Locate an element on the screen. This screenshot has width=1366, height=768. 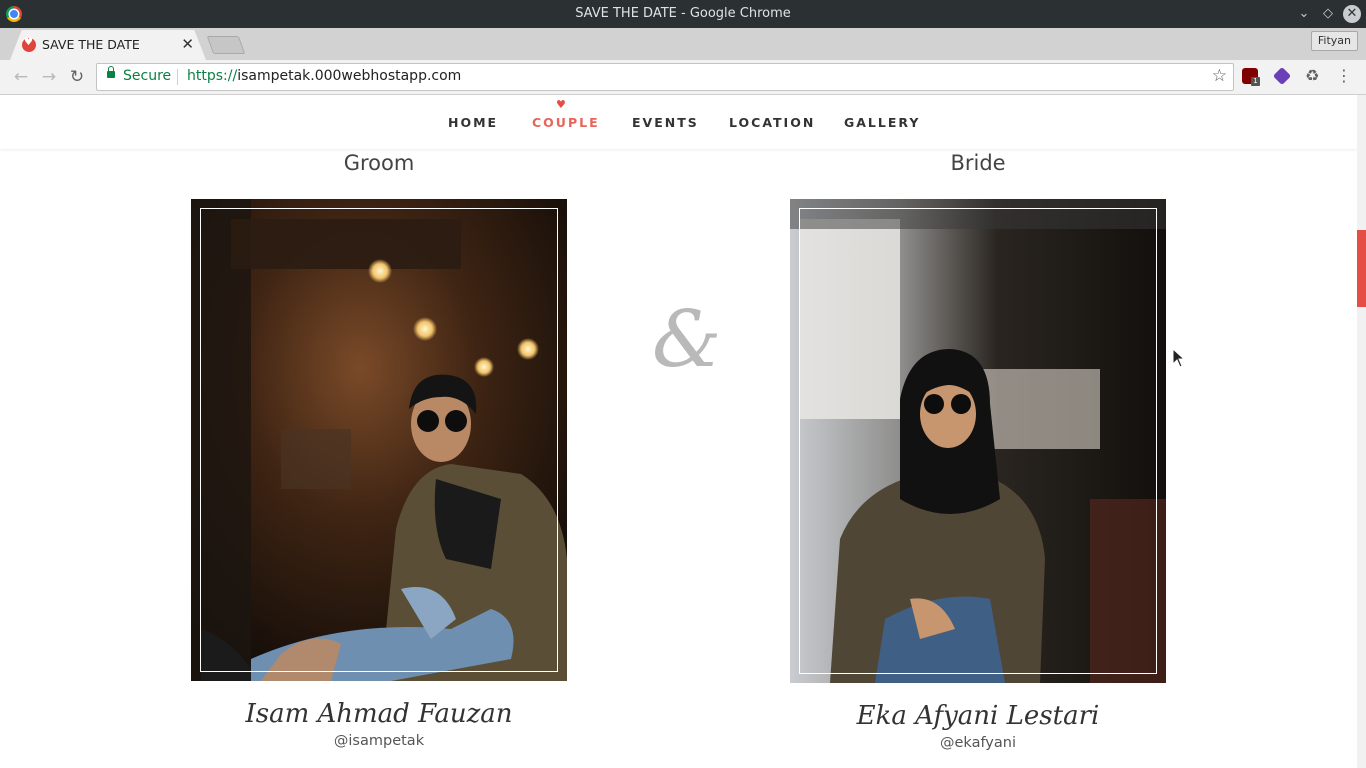
bookmark-star-icon: ☆ is located at coordinates (1219, 76).